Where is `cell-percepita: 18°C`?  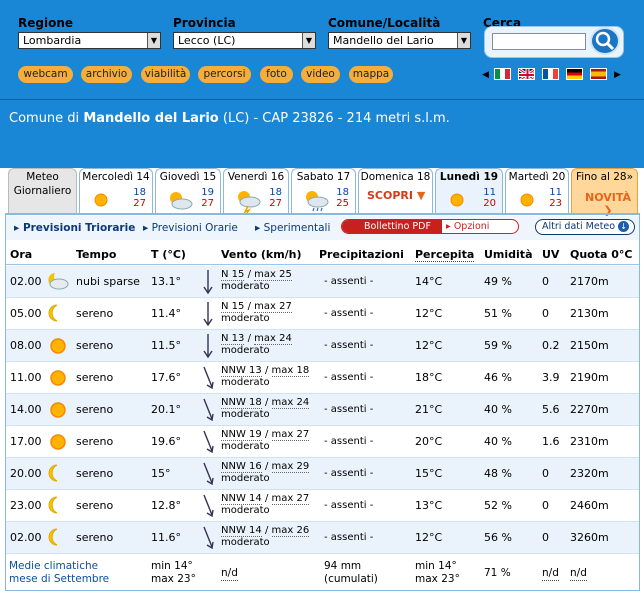 cell-percepita: 18°C is located at coordinates (429, 377).